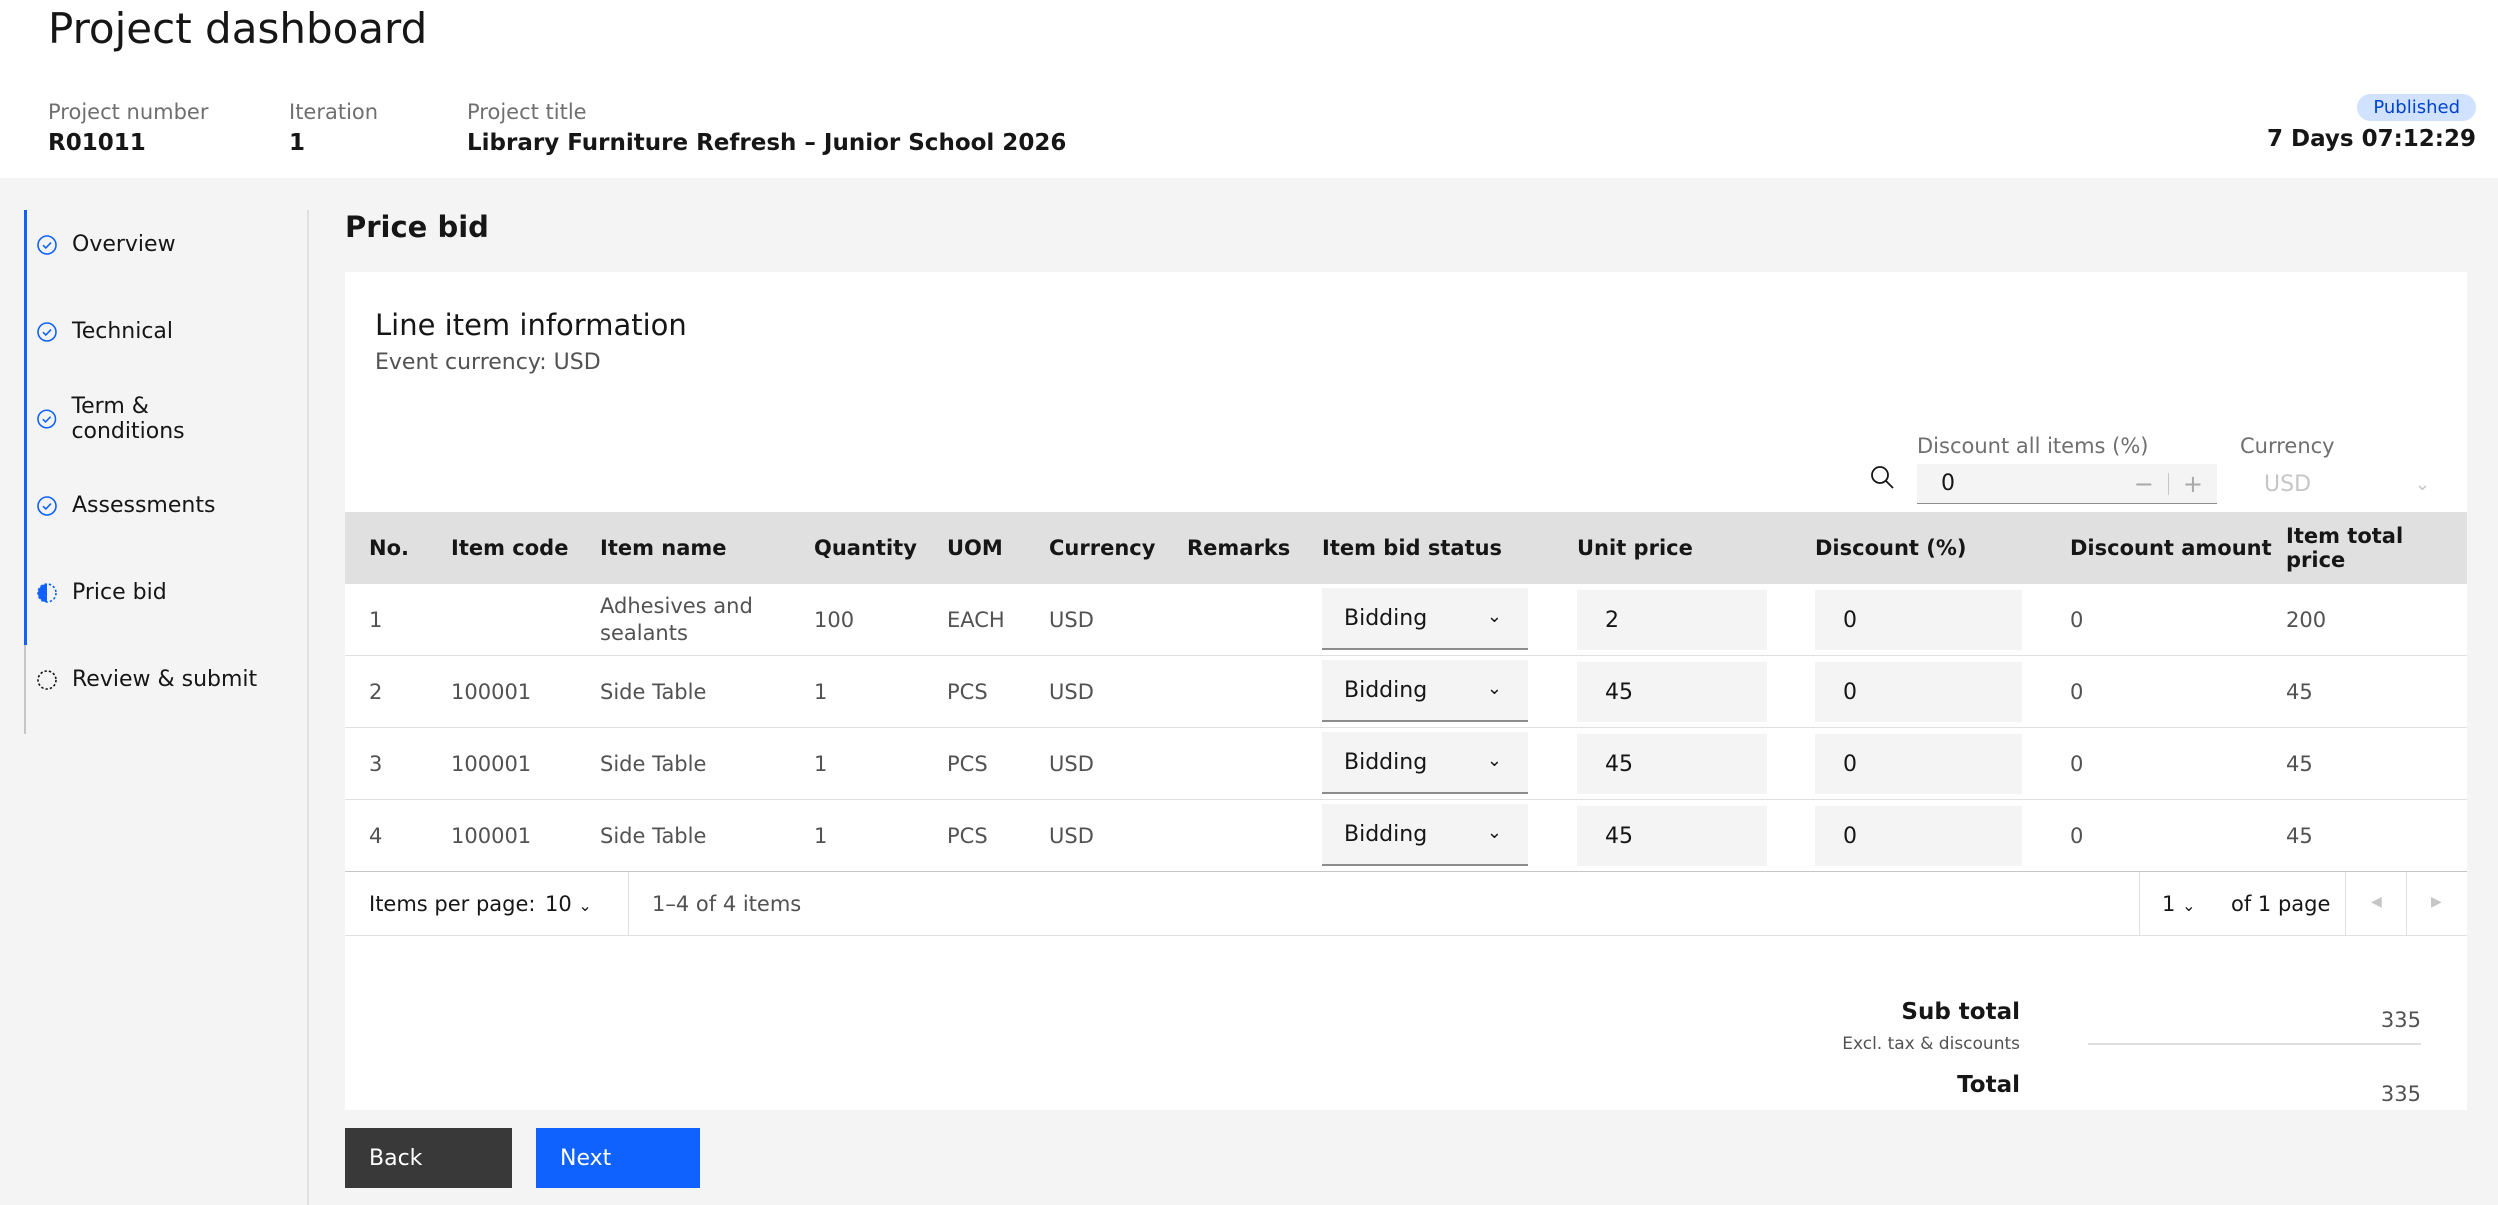 The height and width of the screenshot is (1205, 2498). Describe the element at coordinates (123, 331) in the screenshot. I see `sidebar-item-label: Technical` at that location.